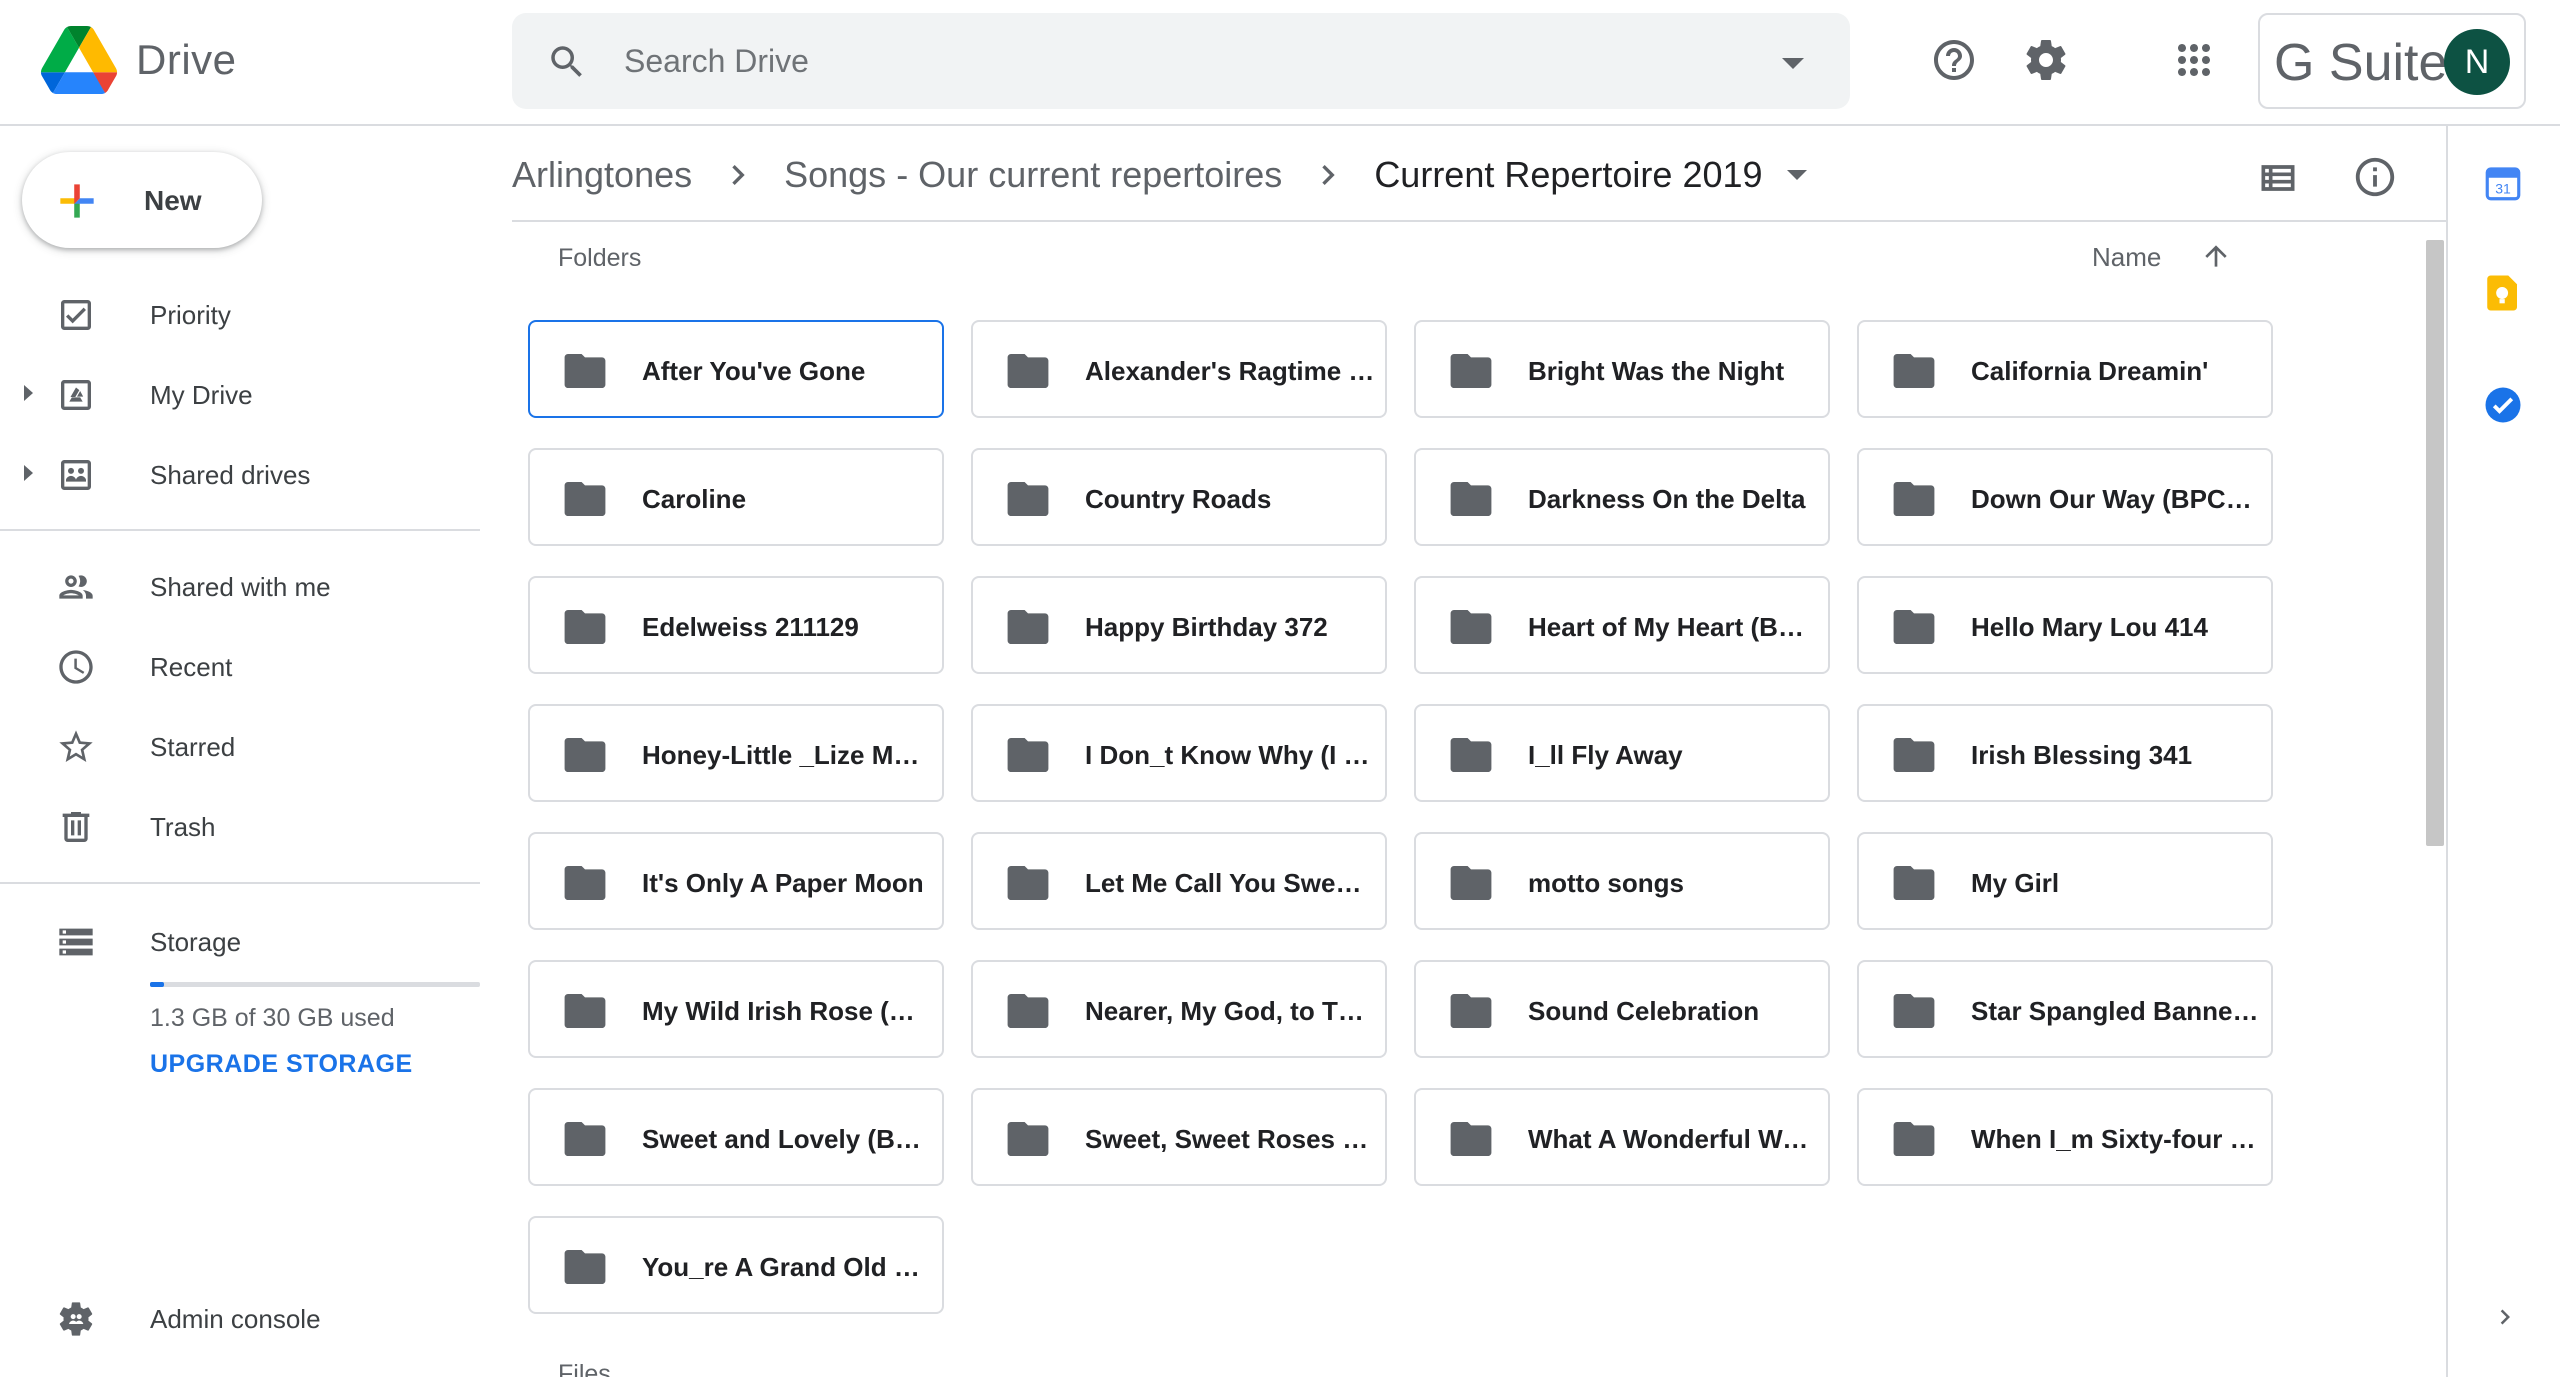 The image size is (2560, 1377). I want to click on sidebar-item-label: My Drive, so click(201, 395).